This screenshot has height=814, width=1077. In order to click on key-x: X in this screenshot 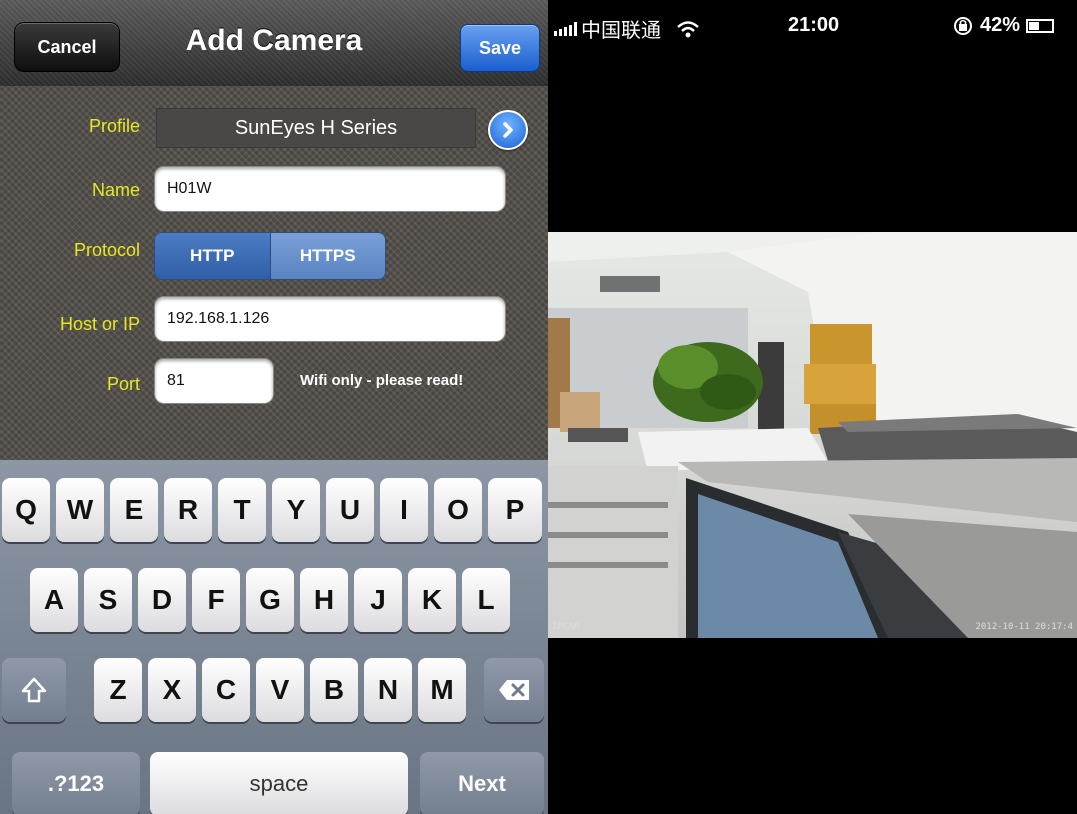, I will do `click(172, 690)`.